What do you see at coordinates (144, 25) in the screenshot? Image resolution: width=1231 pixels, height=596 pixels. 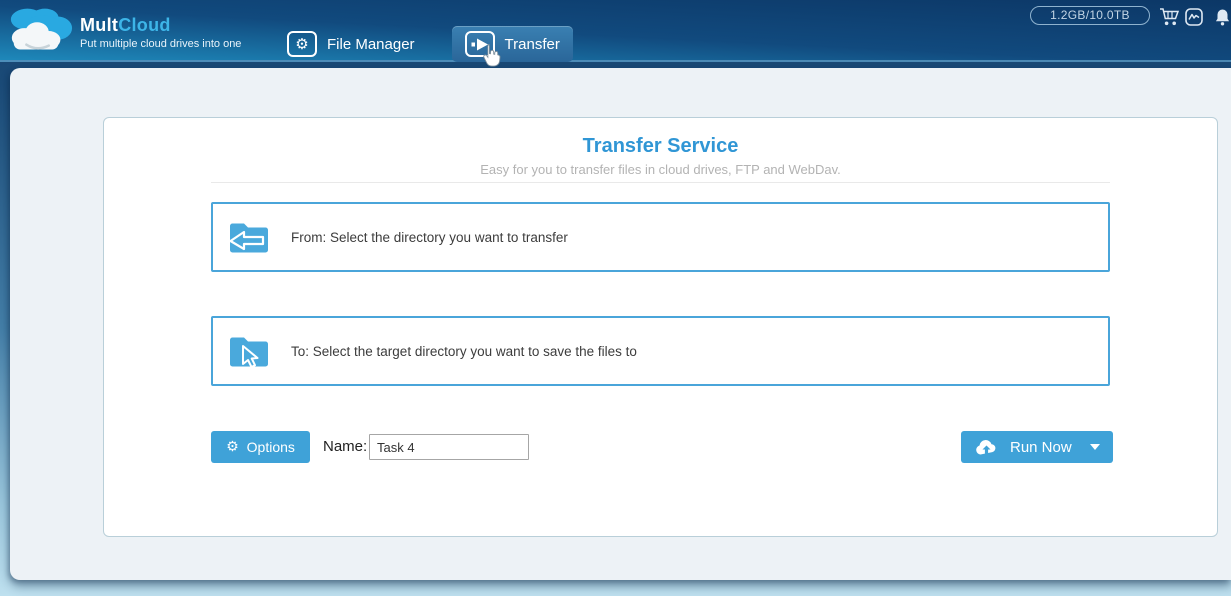 I see `brand-part-cloud: Cloud` at bounding box center [144, 25].